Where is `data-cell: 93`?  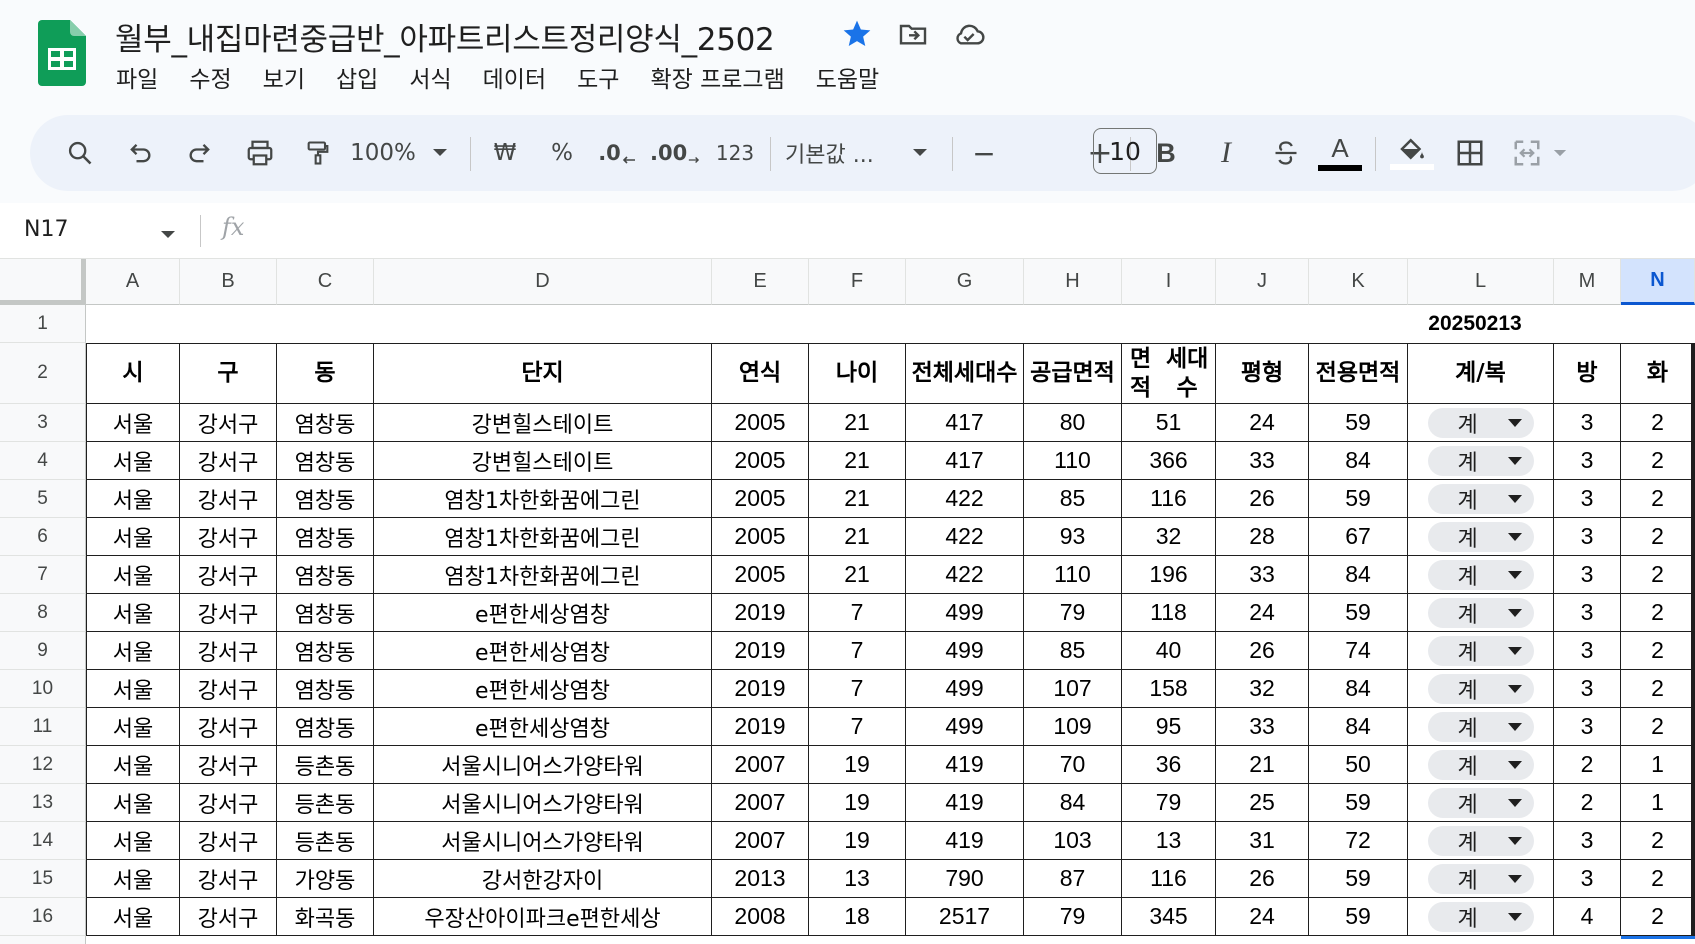 data-cell: 93 is located at coordinates (1073, 537).